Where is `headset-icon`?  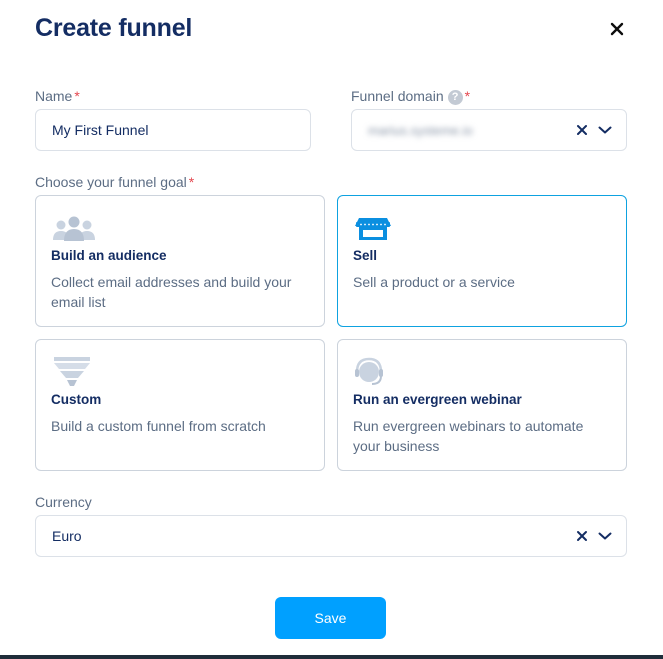
headset-icon is located at coordinates (376, 371).